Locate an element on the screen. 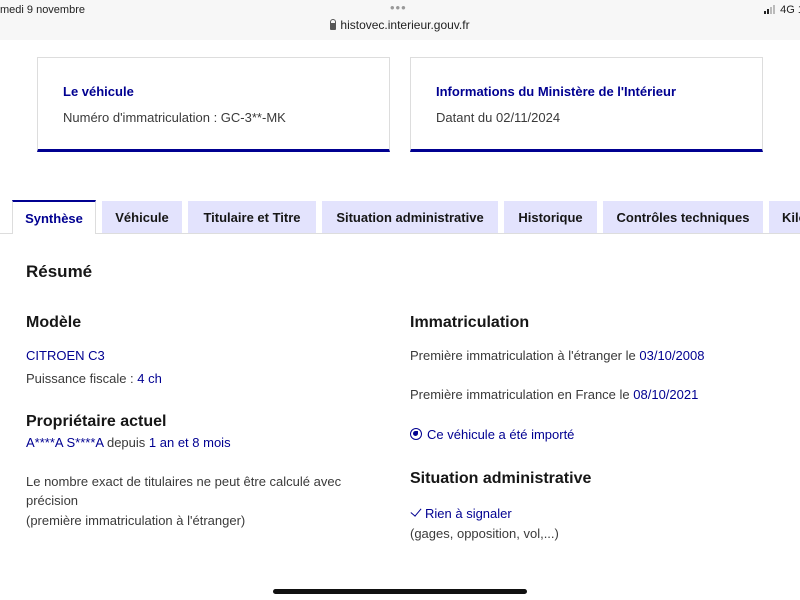  fiscal-power: Puissance fiscale : 4 ch is located at coordinates (94, 378).